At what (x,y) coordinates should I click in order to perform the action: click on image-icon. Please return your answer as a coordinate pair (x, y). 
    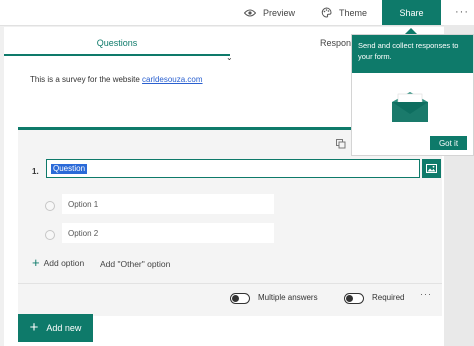
    Looking at the image, I should click on (431, 169).